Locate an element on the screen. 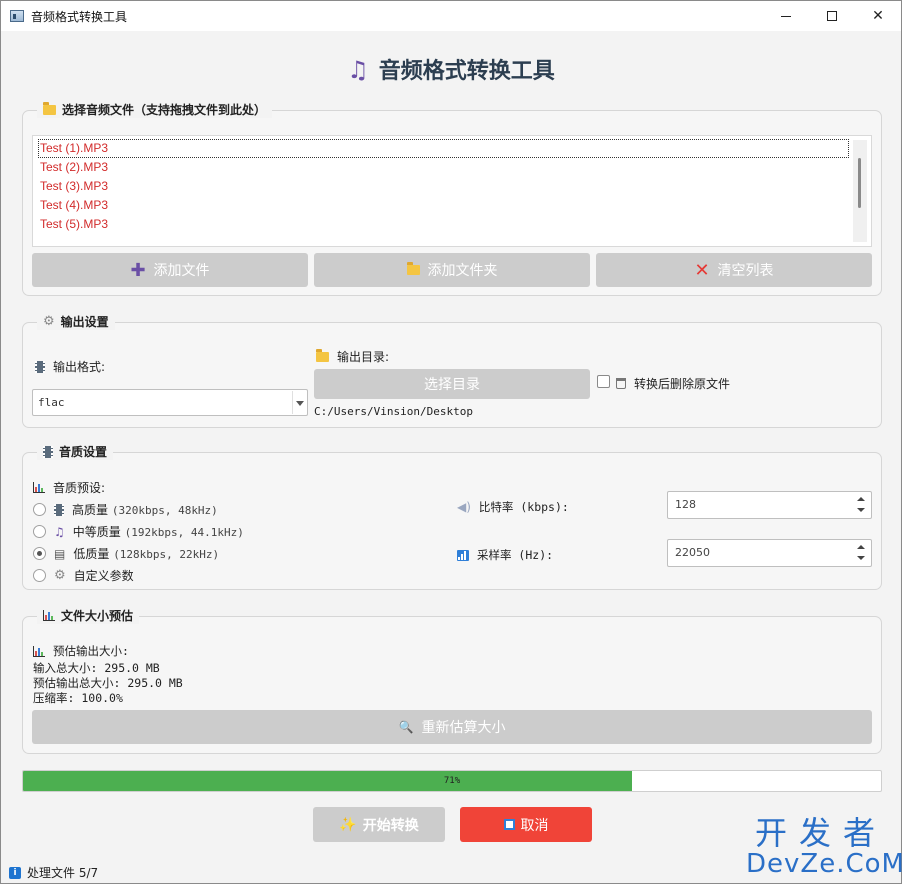 The width and height of the screenshot is (902, 884). cancel-label: 取消 is located at coordinates (534, 825).